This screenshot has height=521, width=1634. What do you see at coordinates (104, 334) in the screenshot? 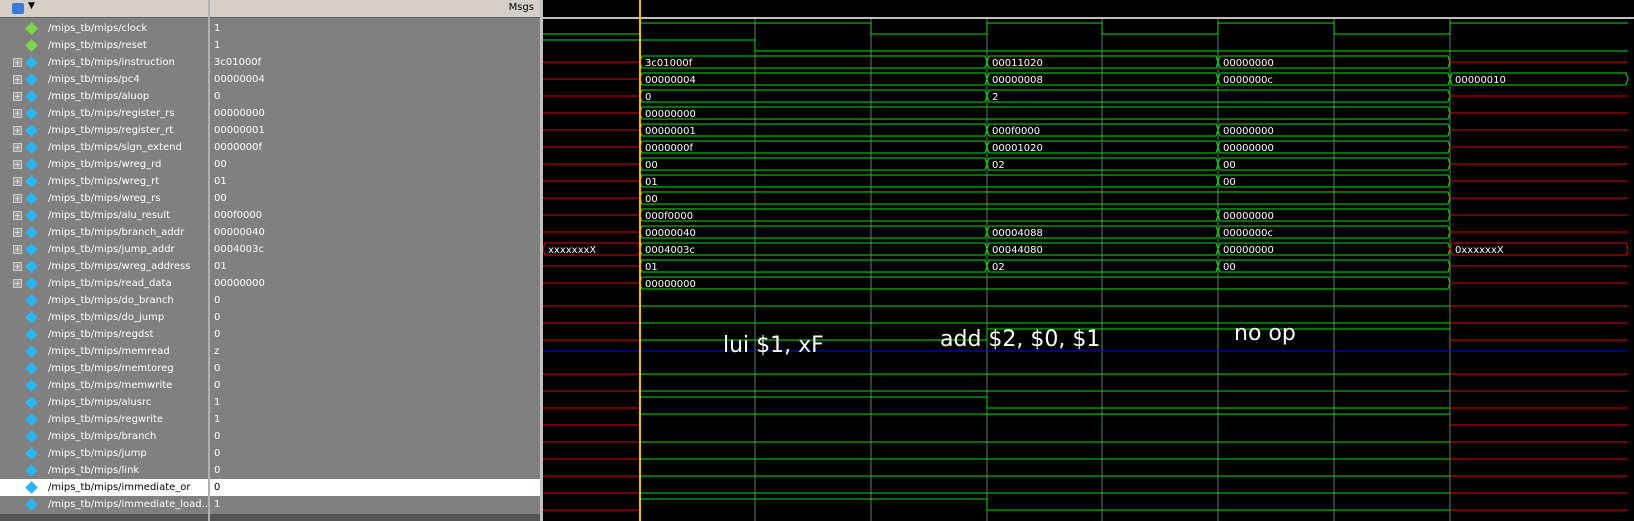
I see `signal-row: /mips_tb/mips/regdst` at bounding box center [104, 334].